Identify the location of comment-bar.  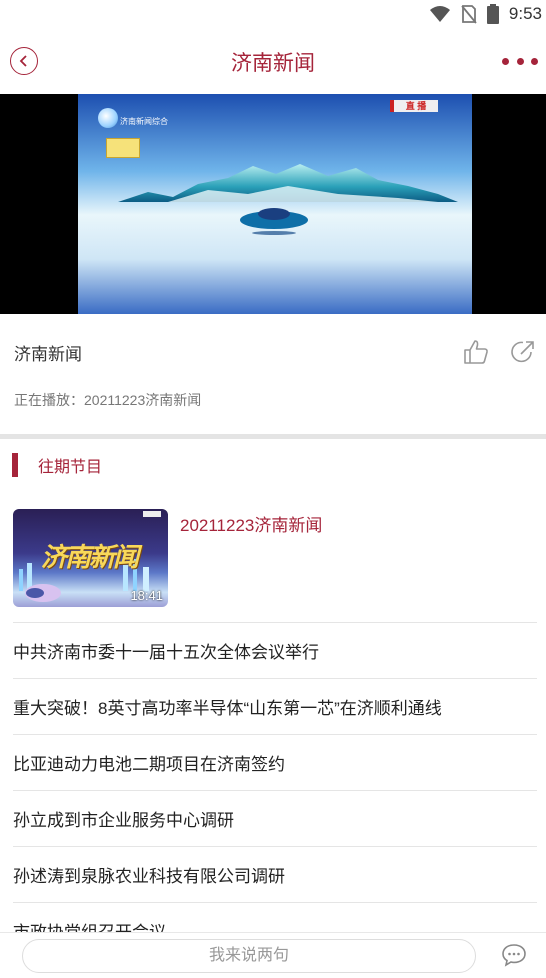
(273, 955).